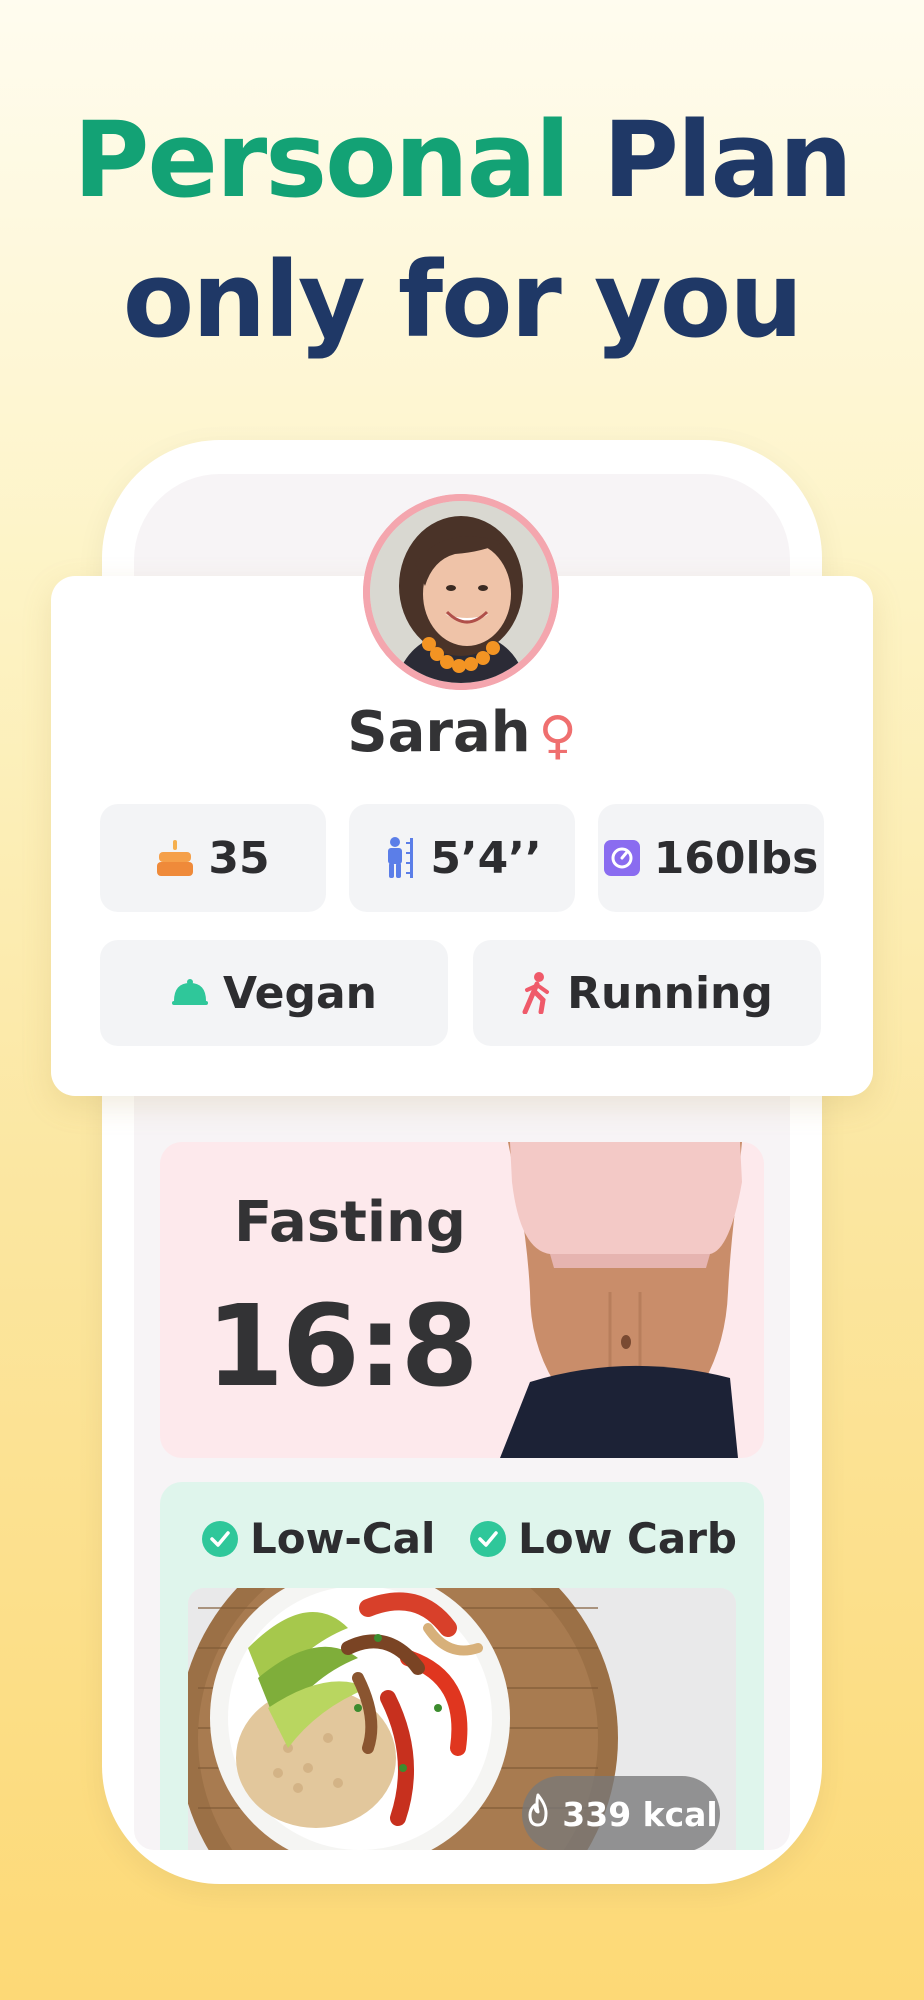 Image resolution: width=924 pixels, height=2000 pixels. What do you see at coordinates (640, 1814) in the screenshot?
I see `calories-value: 339 kcal` at bounding box center [640, 1814].